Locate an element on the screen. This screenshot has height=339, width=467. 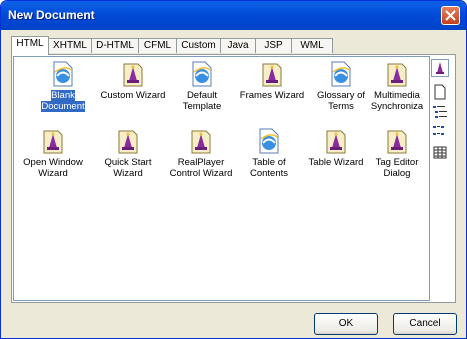
item-label-line1: Table Wizard is located at coordinates (336, 162).